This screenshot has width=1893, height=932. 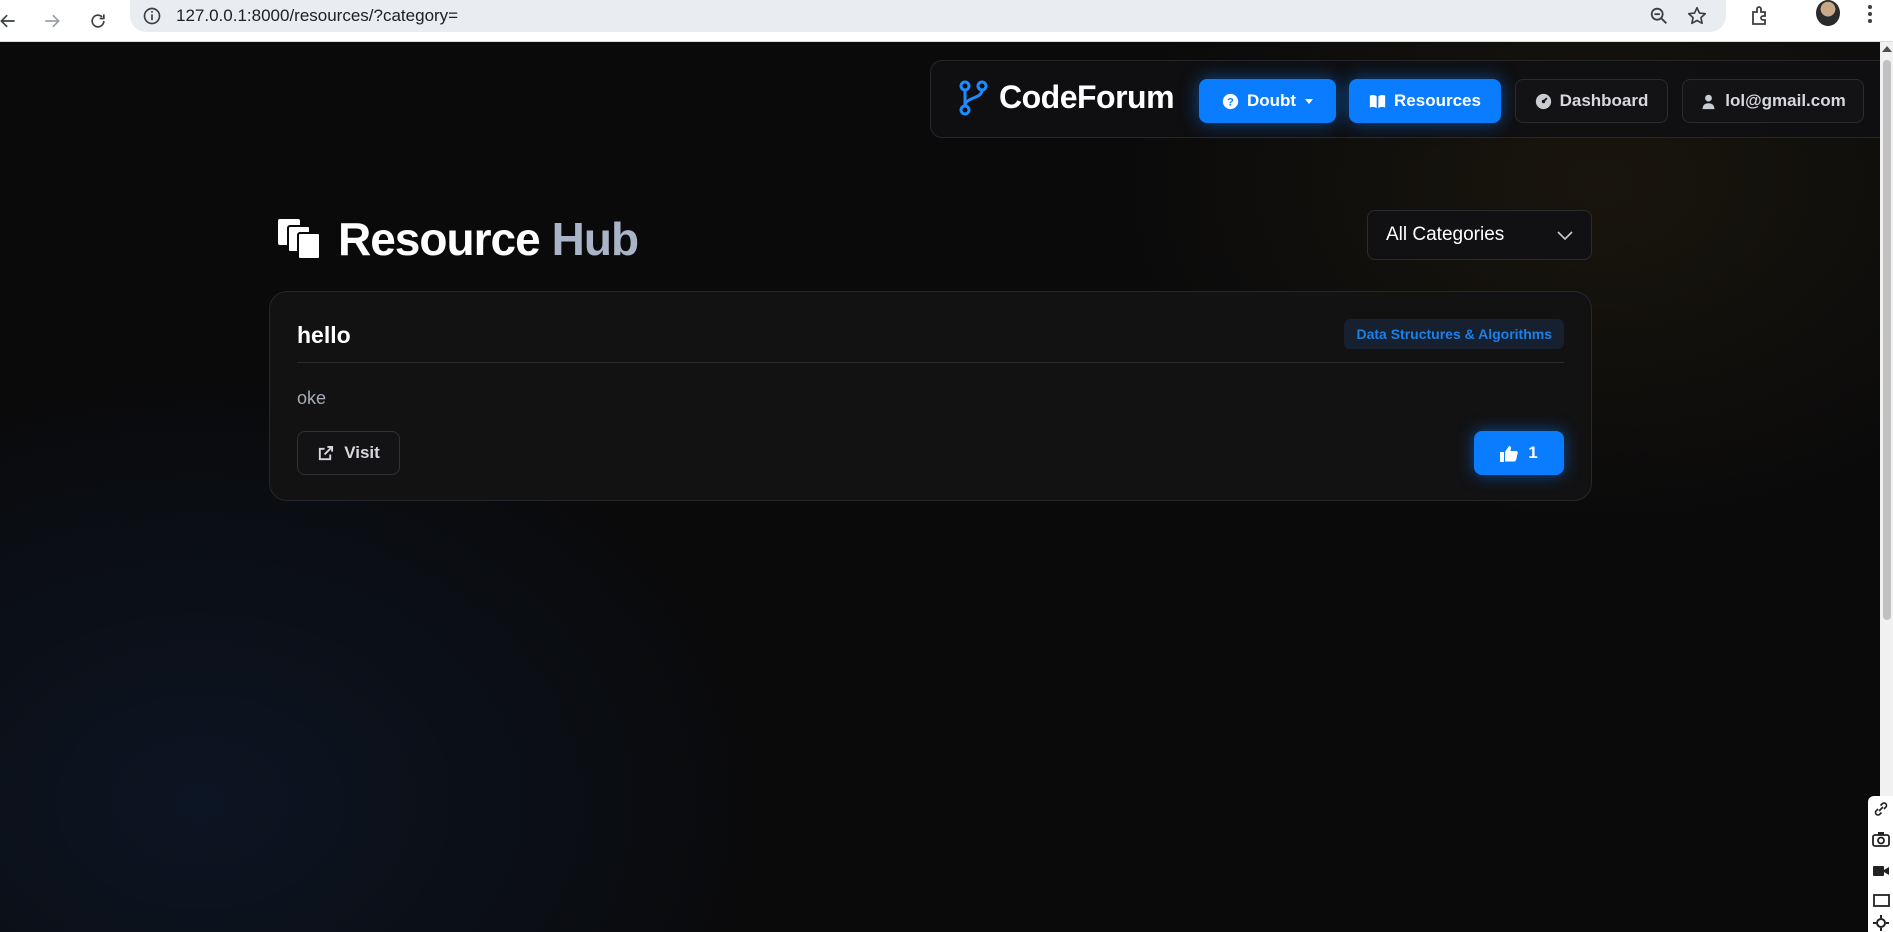 What do you see at coordinates (1708, 101) in the screenshot?
I see `user-icon` at bounding box center [1708, 101].